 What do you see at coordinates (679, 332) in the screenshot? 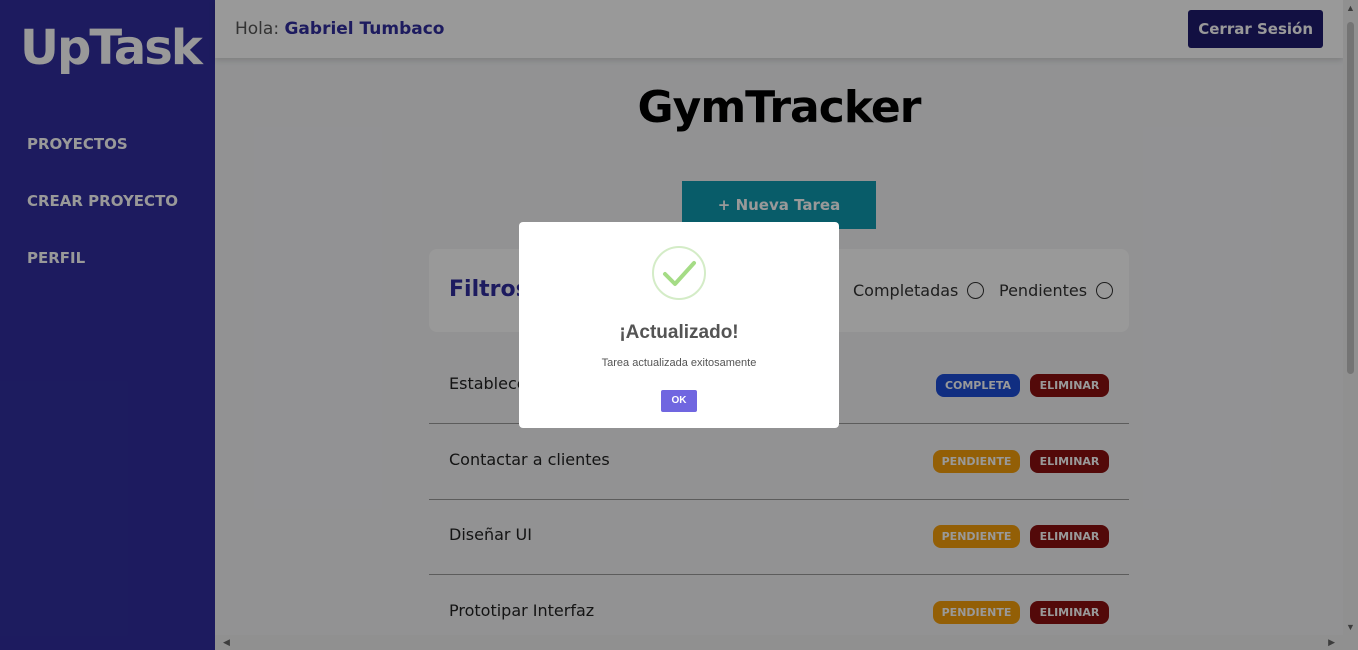
I see `dialog-title: ¡Actualizado!` at bounding box center [679, 332].